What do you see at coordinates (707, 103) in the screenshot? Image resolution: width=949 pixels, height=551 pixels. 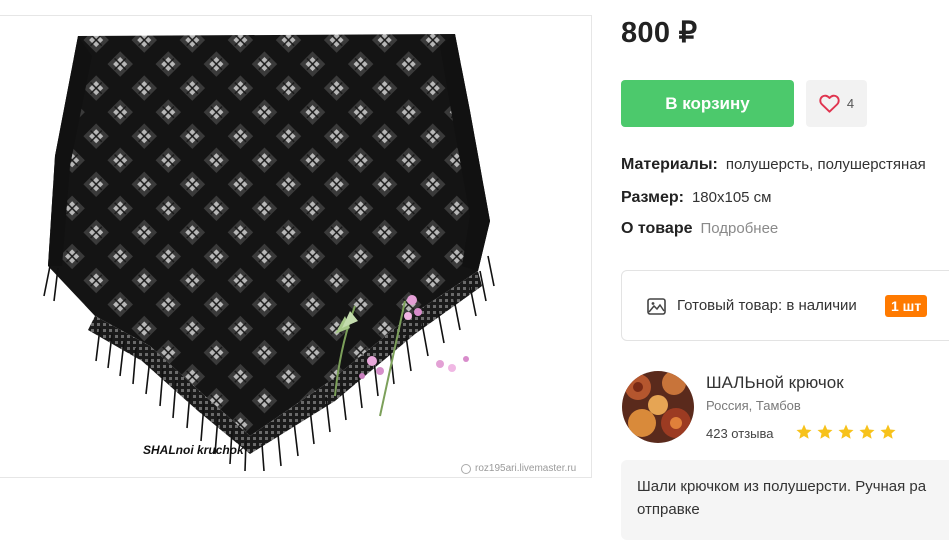 I see `add-to-cart-button: В корзину` at bounding box center [707, 103].